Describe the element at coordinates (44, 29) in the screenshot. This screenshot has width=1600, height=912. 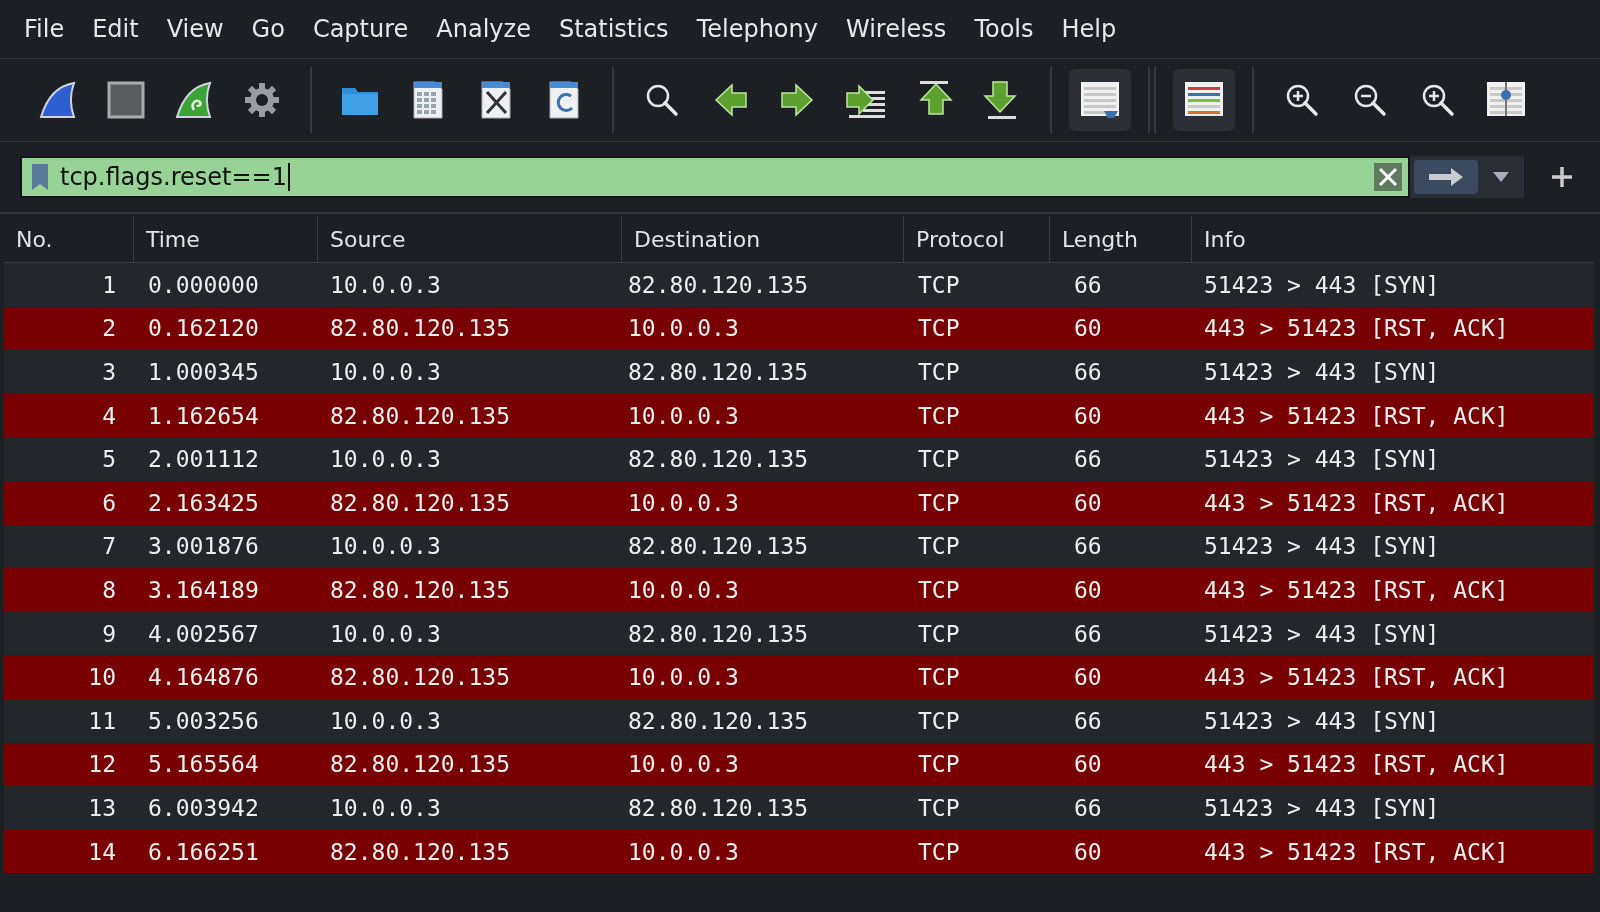
I see `menu-item: File` at that location.